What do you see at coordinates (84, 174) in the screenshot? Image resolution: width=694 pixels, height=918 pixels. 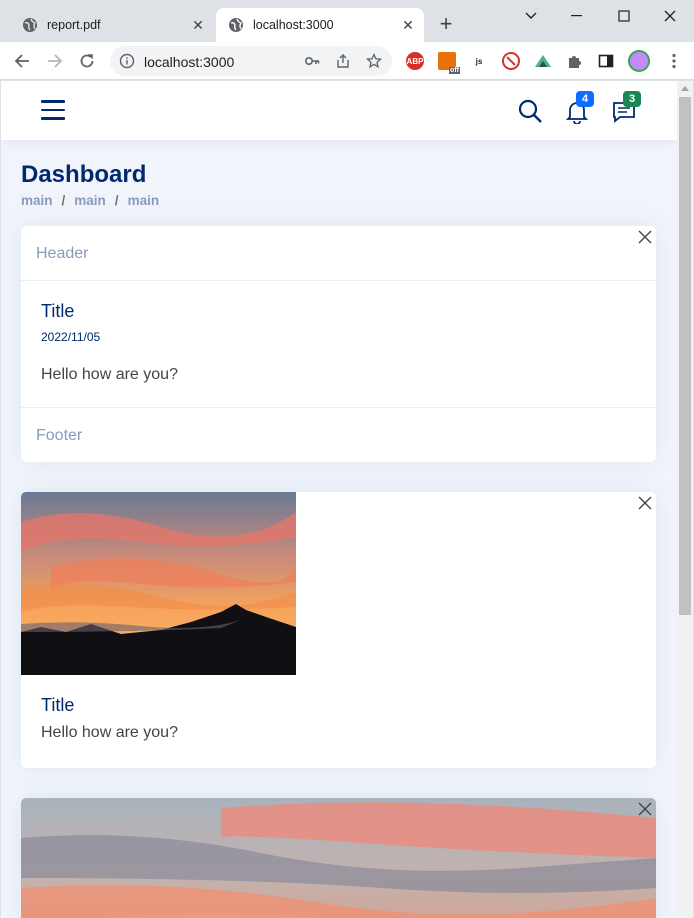 I see `page-title: Dashboard` at bounding box center [84, 174].